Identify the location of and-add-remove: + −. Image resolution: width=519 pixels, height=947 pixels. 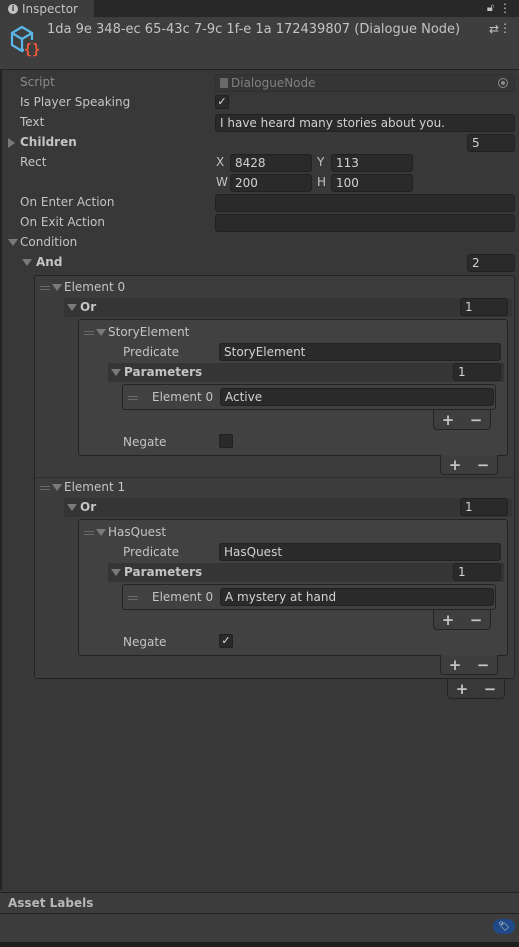
(476, 689).